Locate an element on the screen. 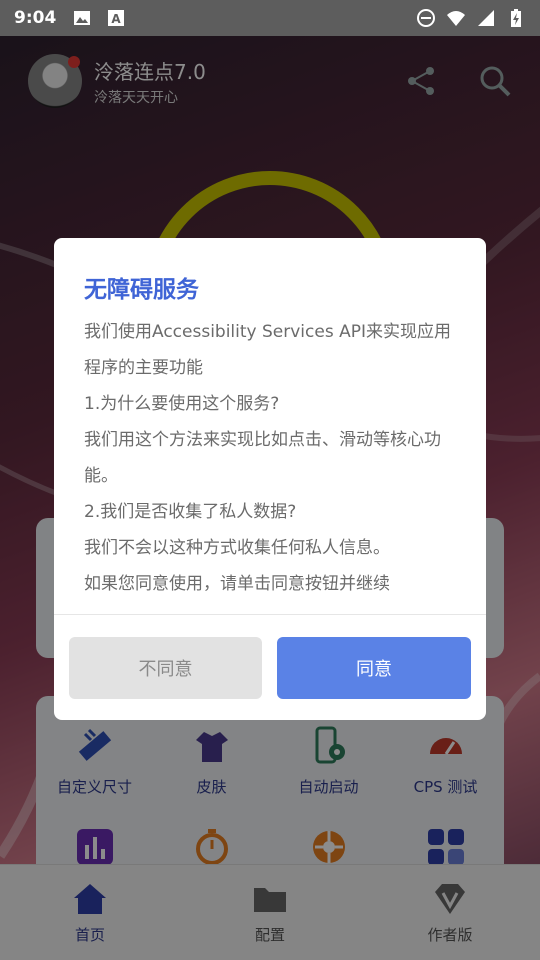  signal-icon is located at coordinates (486, 18).